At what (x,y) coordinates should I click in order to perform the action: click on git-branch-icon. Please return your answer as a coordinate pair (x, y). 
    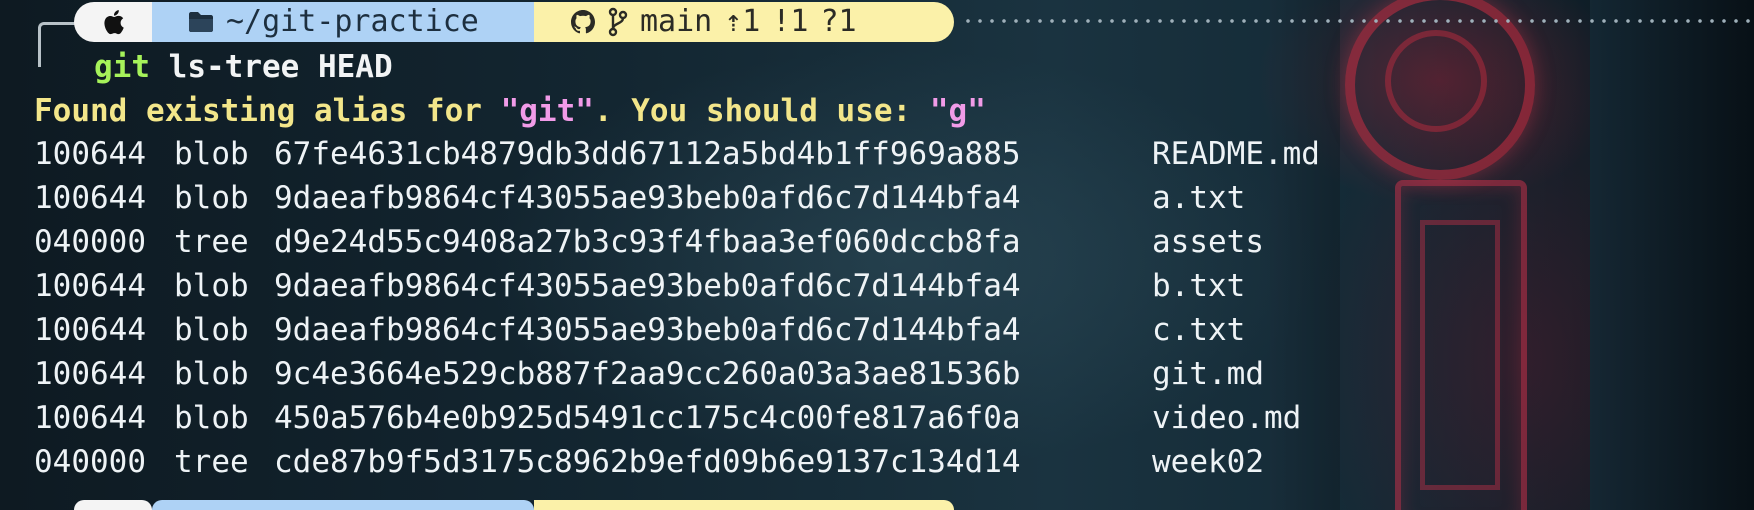
    Looking at the image, I should click on (618, 22).